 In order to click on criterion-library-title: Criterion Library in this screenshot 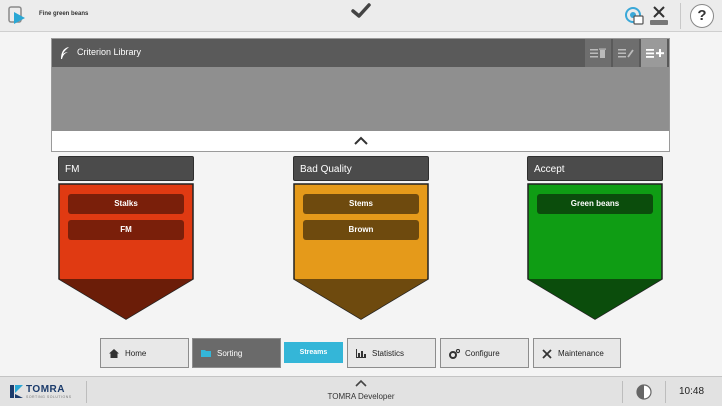, I will do `click(109, 52)`.